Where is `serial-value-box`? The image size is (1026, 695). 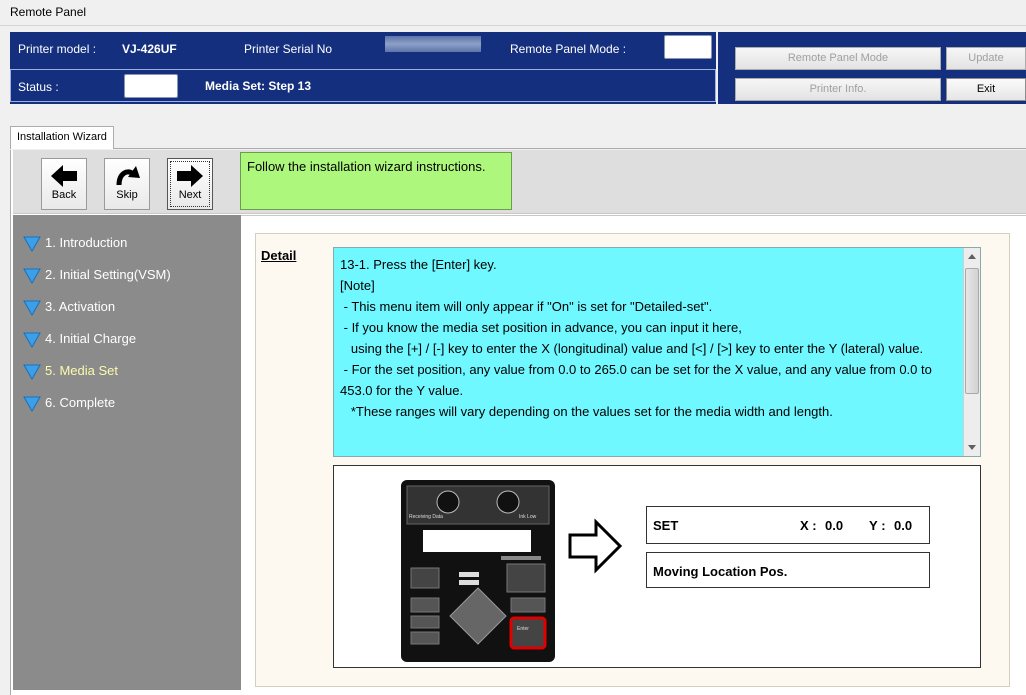 serial-value-box is located at coordinates (433, 44).